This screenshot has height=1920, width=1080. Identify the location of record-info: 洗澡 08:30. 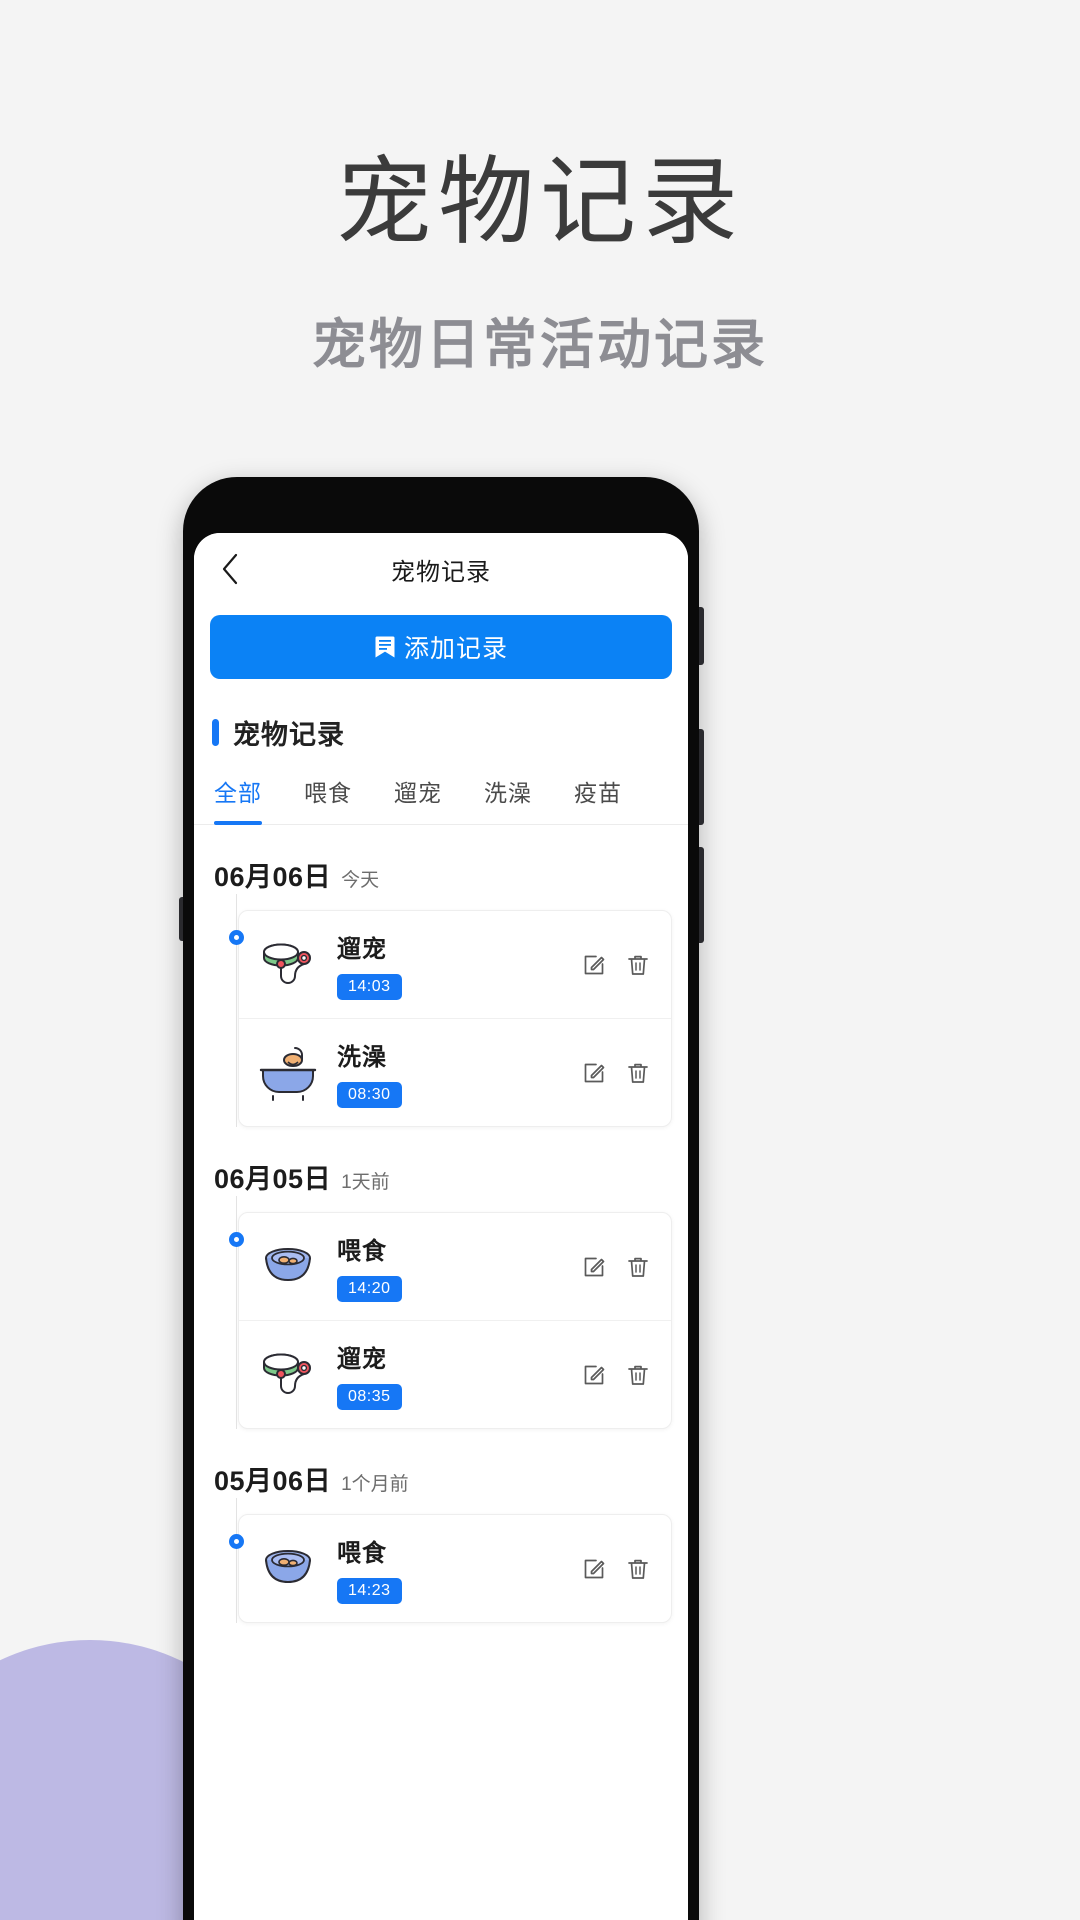
(451, 1072).